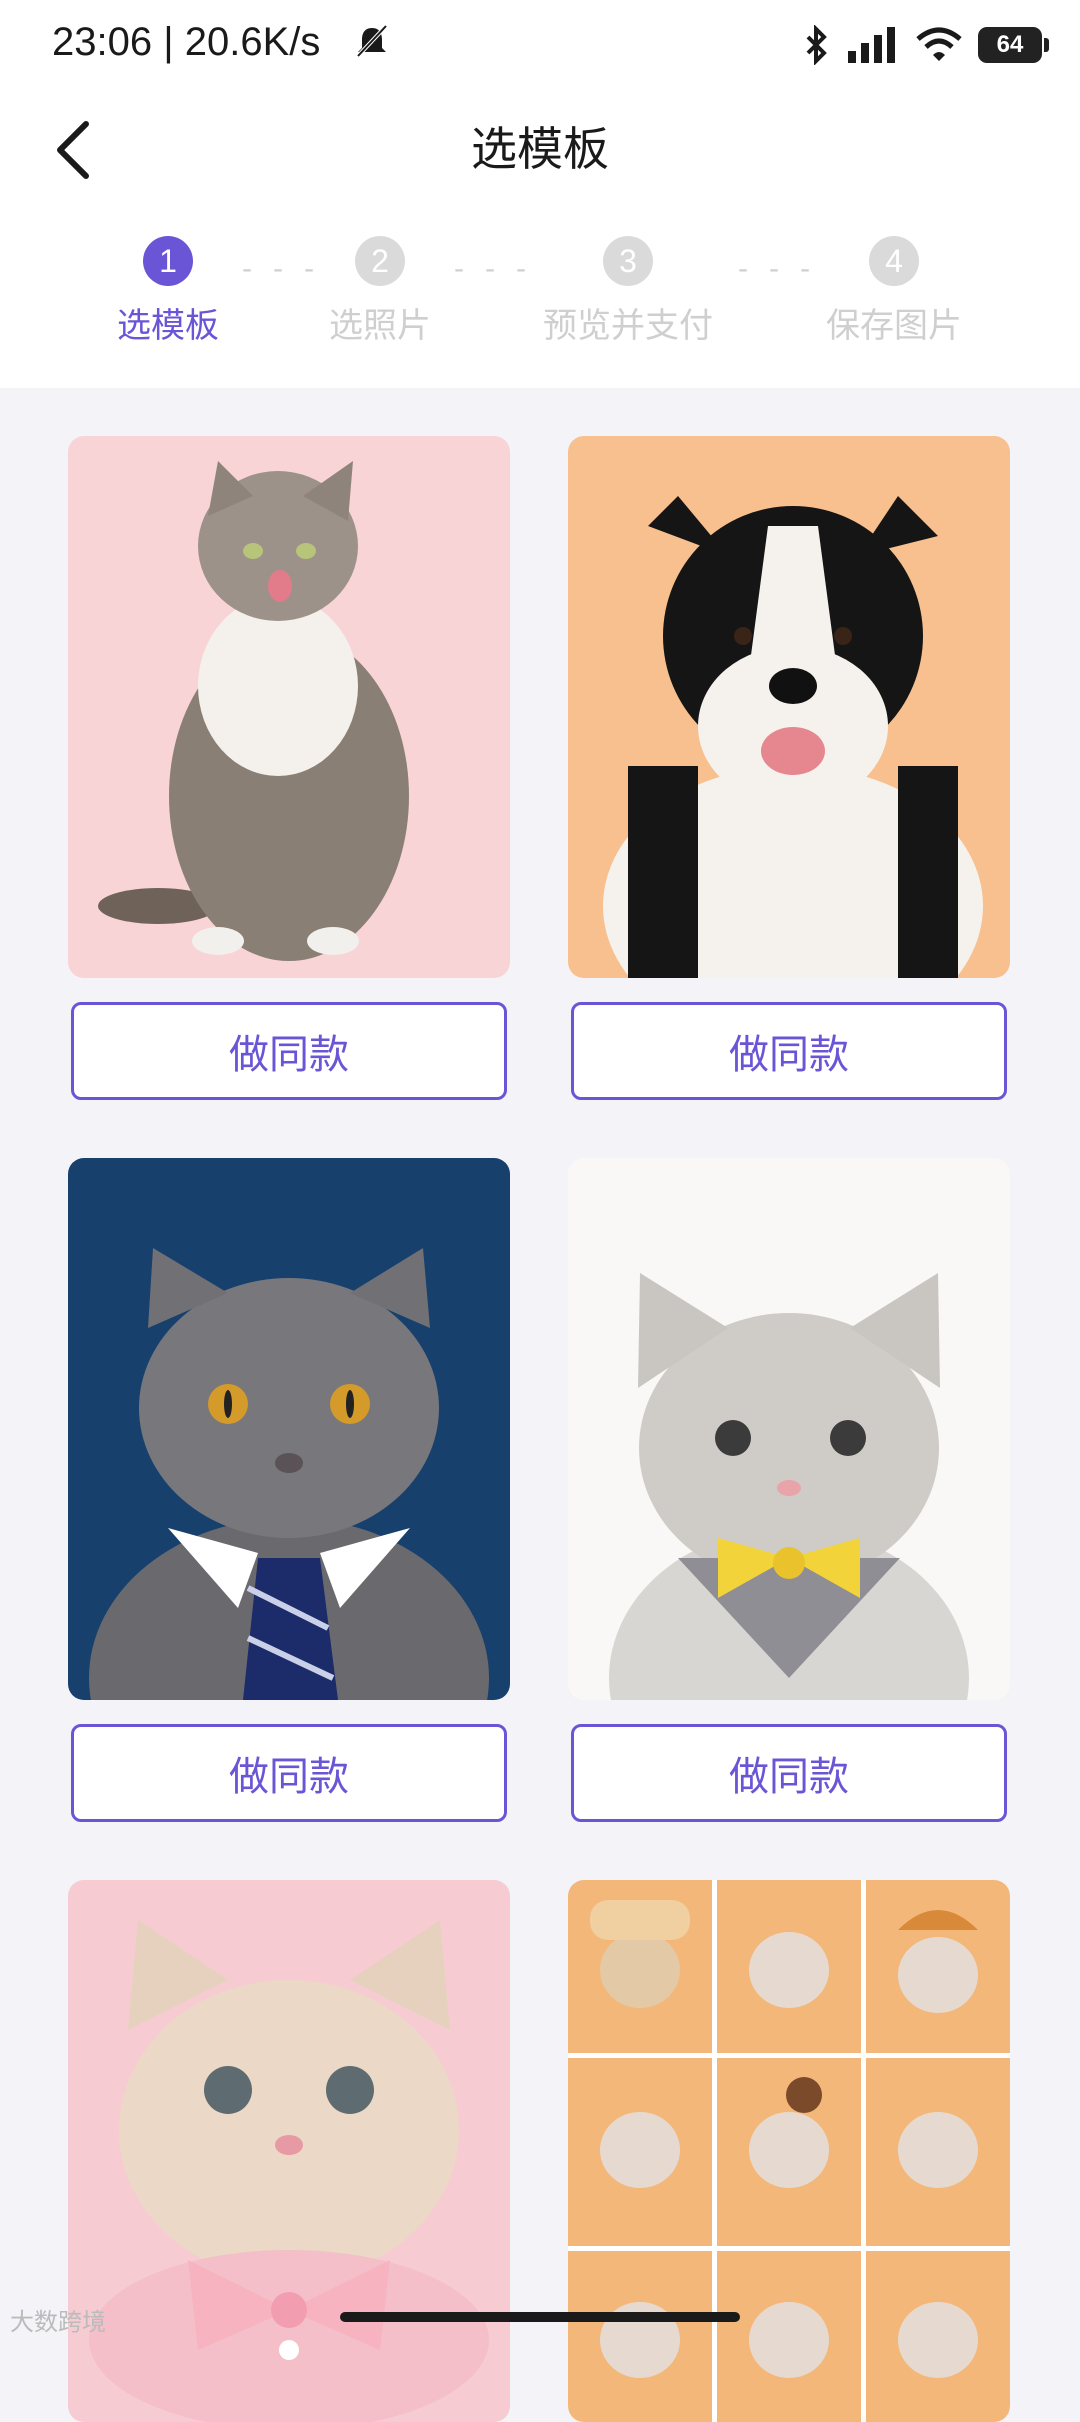 This screenshot has width=1080, height=2422. What do you see at coordinates (816, 45) in the screenshot?
I see `bluetooth-icon` at bounding box center [816, 45].